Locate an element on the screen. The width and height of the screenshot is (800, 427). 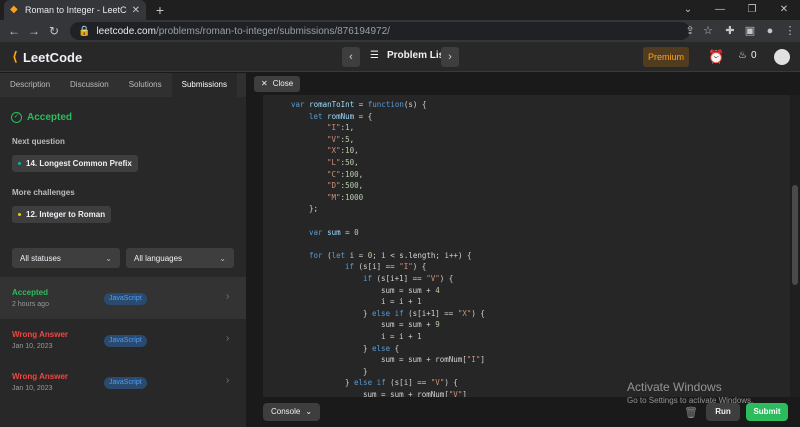
streak-count: 0 is located at coordinates (753, 55).